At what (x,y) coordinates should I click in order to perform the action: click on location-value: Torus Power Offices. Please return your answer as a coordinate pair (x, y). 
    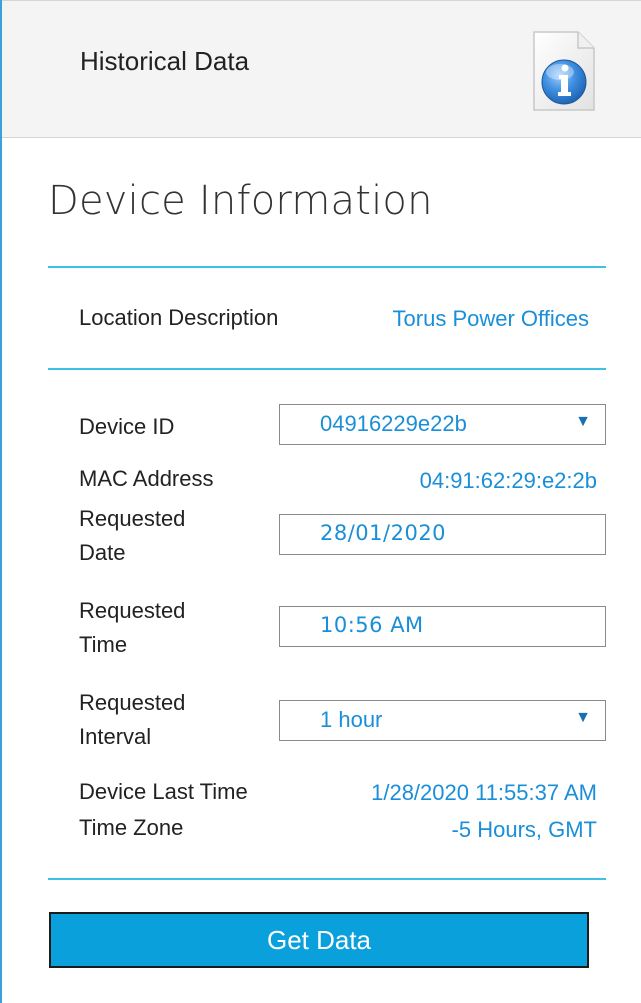
    Looking at the image, I should click on (490, 318).